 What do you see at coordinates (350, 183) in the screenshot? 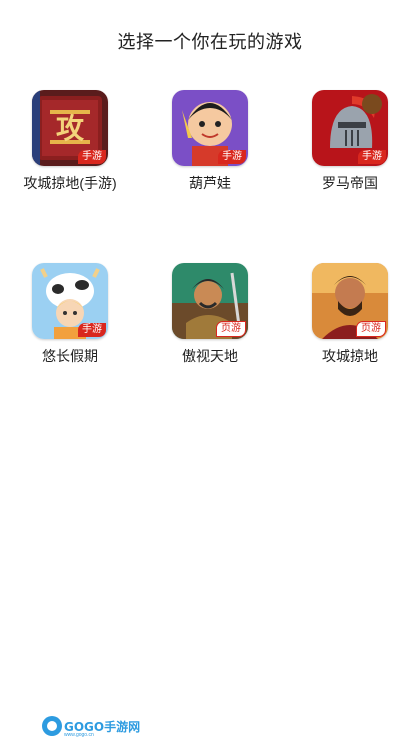
I see `game-name: 罗马帝国` at bounding box center [350, 183].